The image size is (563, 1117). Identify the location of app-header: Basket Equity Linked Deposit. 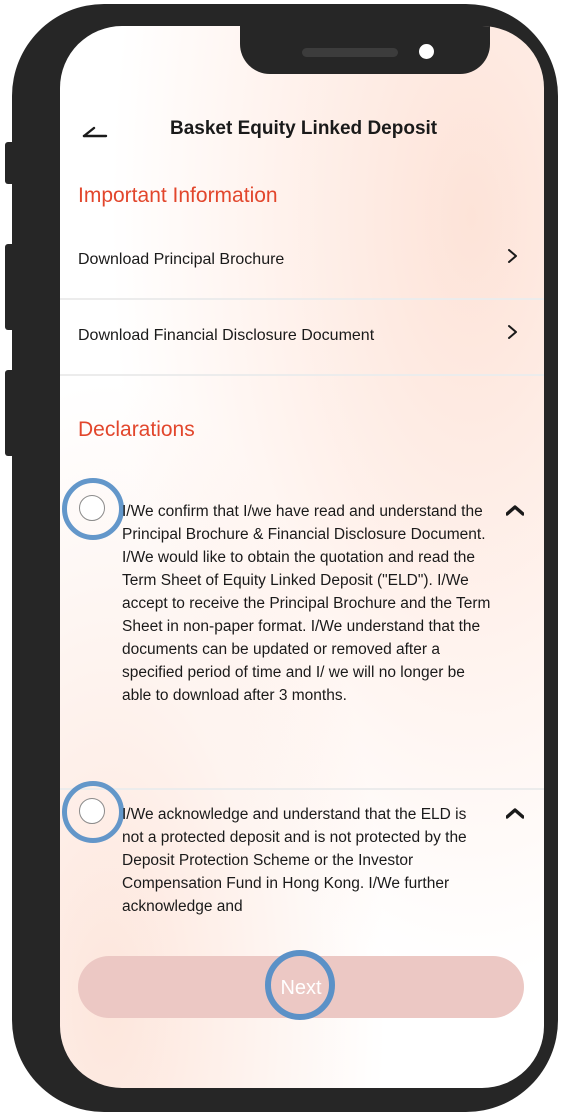
(302, 130).